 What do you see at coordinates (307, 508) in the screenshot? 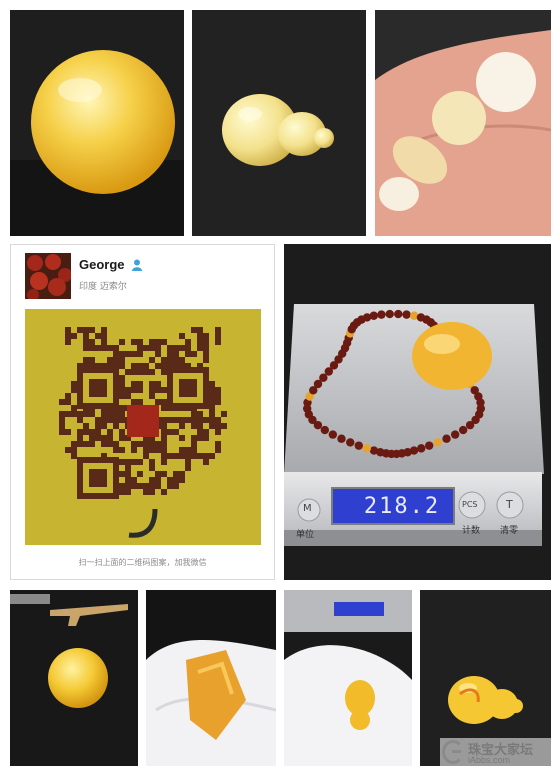
I see `scale-m-button: M` at bounding box center [307, 508].